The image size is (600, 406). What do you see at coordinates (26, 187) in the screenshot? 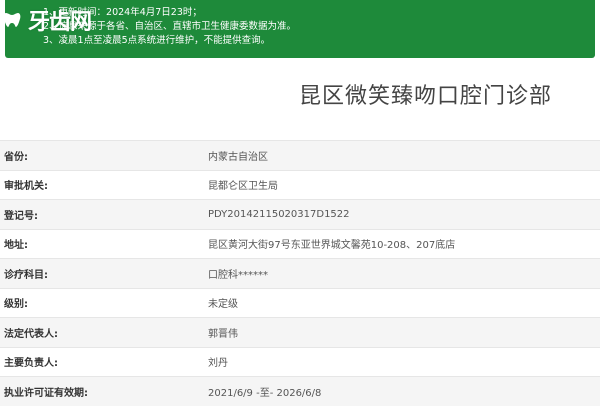
I see `row-label: 审批机关:` at bounding box center [26, 187].